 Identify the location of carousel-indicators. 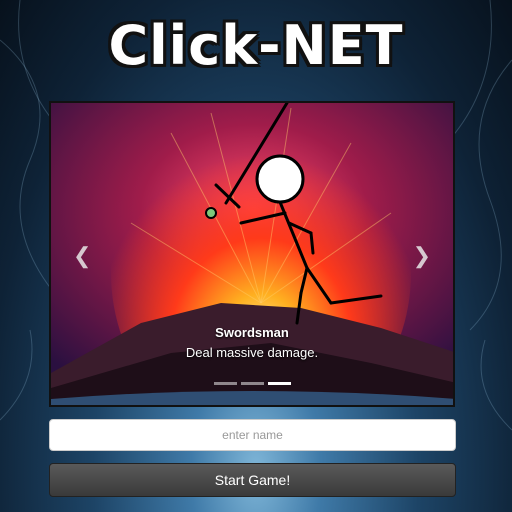
(252, 383).